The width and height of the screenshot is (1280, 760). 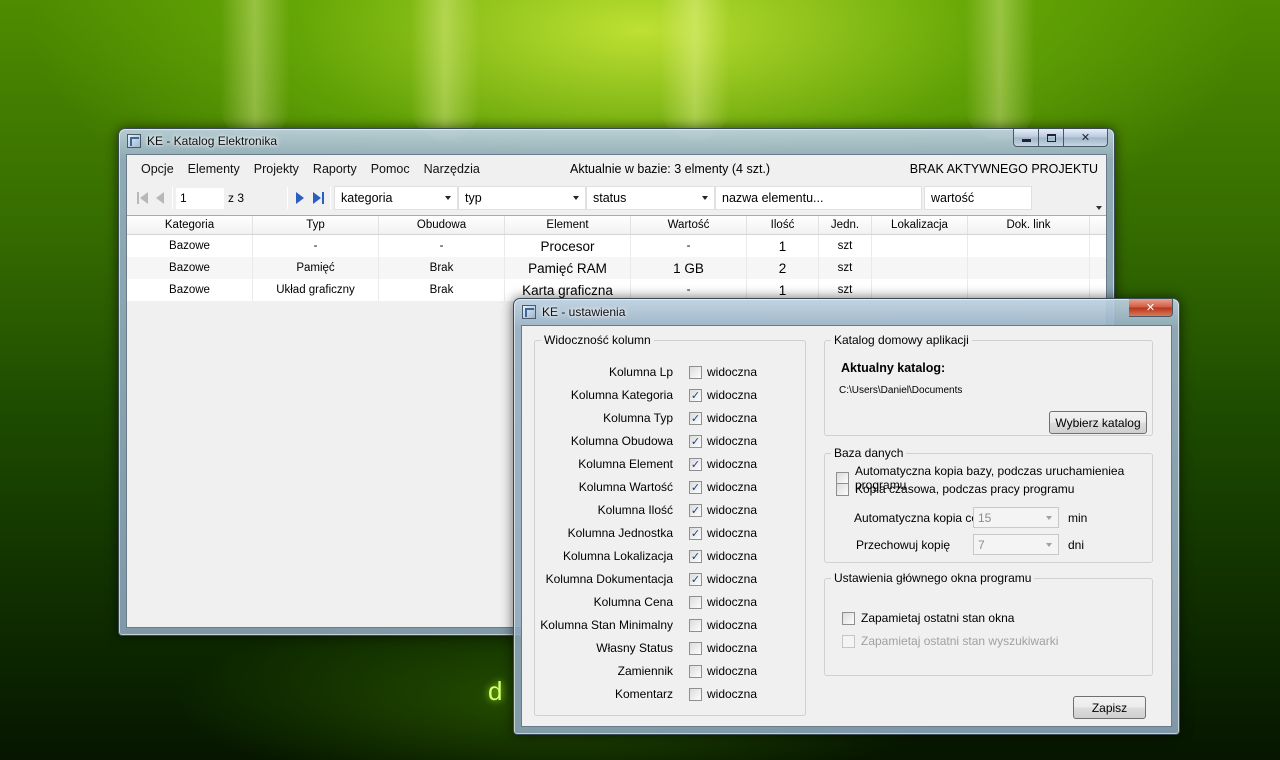 I want to click on wallpaper-glyph: d, so click(x=495, y=691).